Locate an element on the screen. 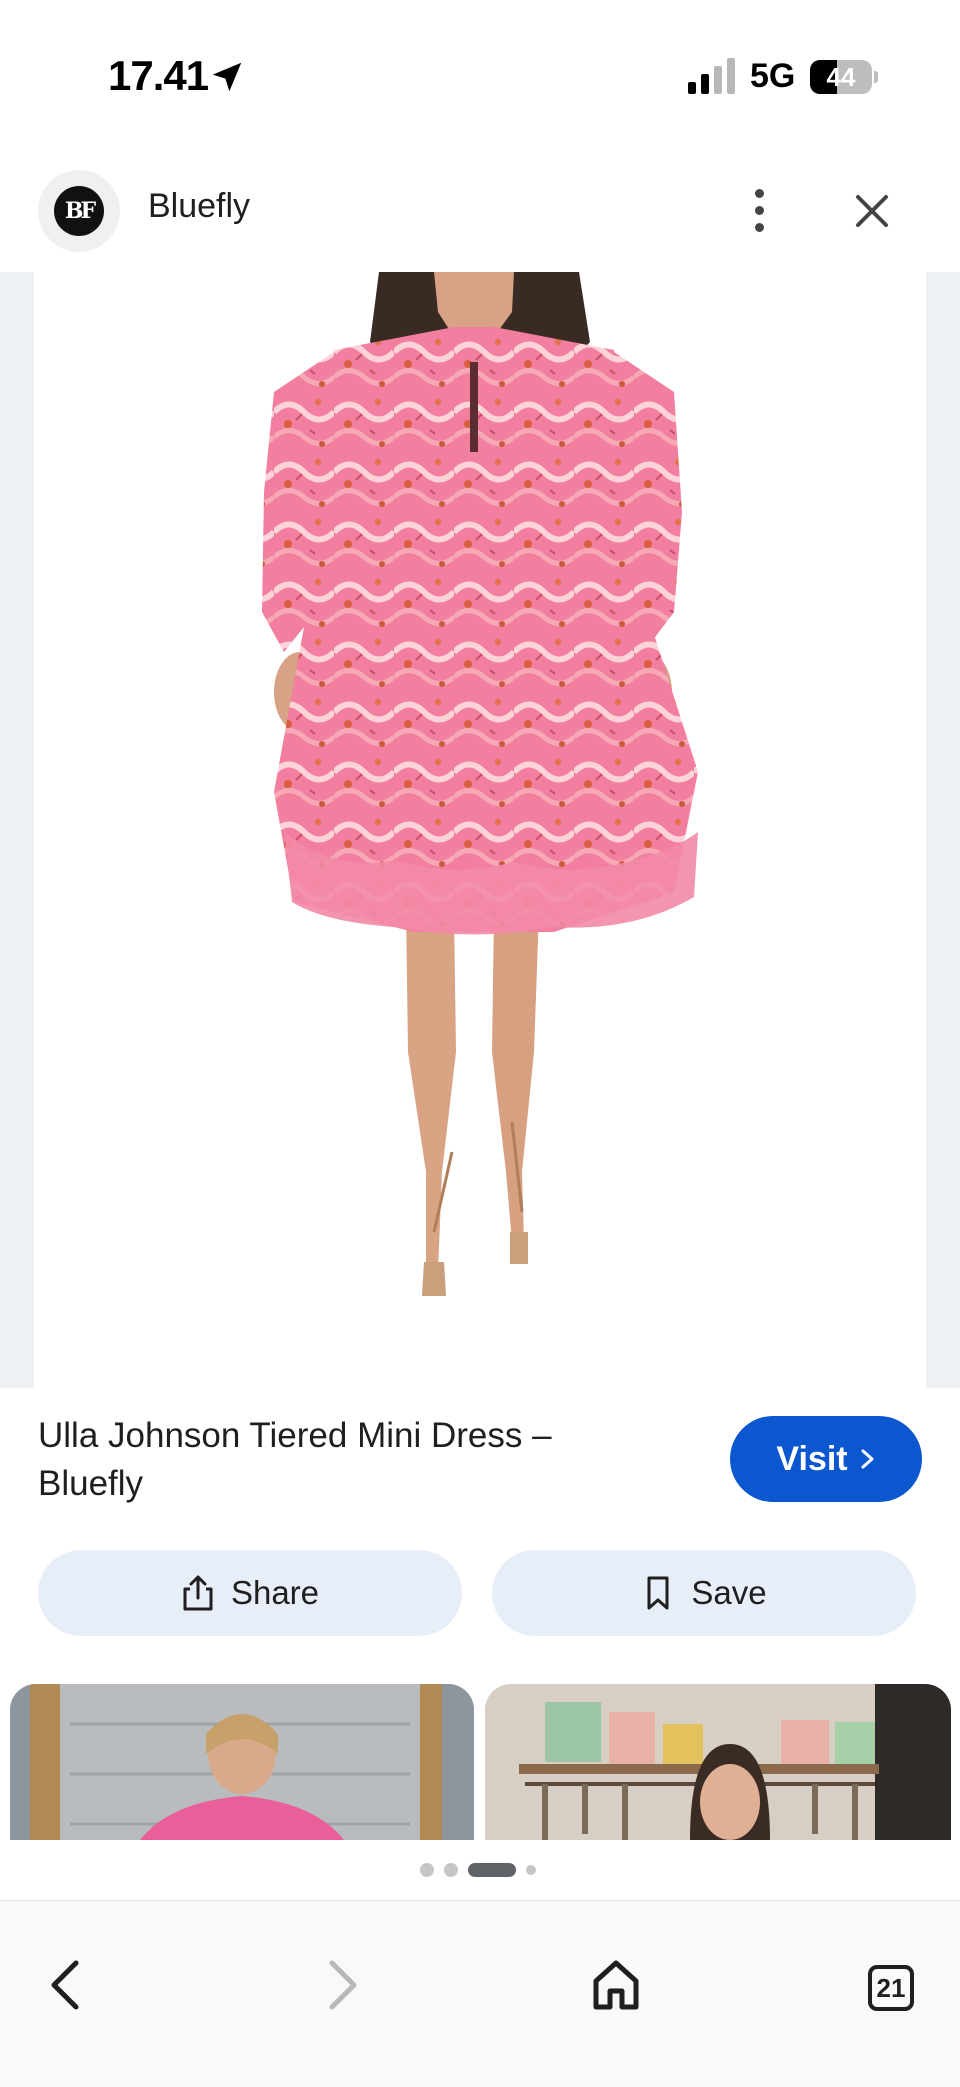 The width and height of the screenshot is (960, 2087). back-button is located at coordinates (68, 1985).